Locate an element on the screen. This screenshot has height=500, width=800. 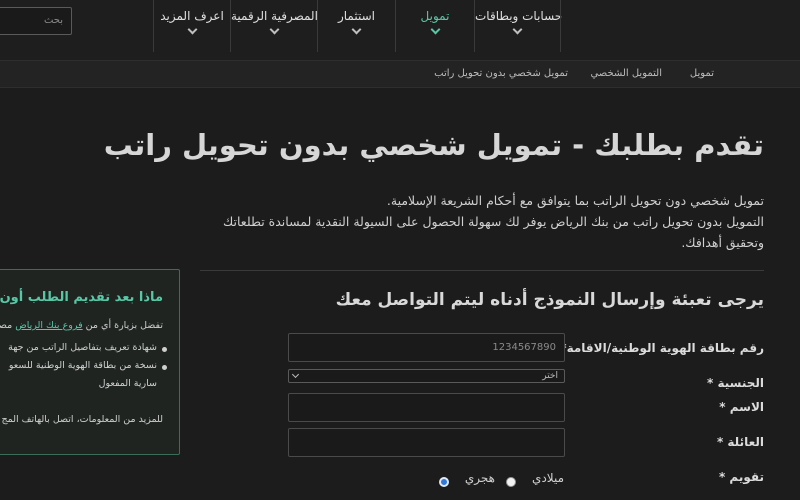
requirement-salary-certificate: شهادة تعريف بتفاصيل الراتب من جهة is located at coordinates (82, 347).